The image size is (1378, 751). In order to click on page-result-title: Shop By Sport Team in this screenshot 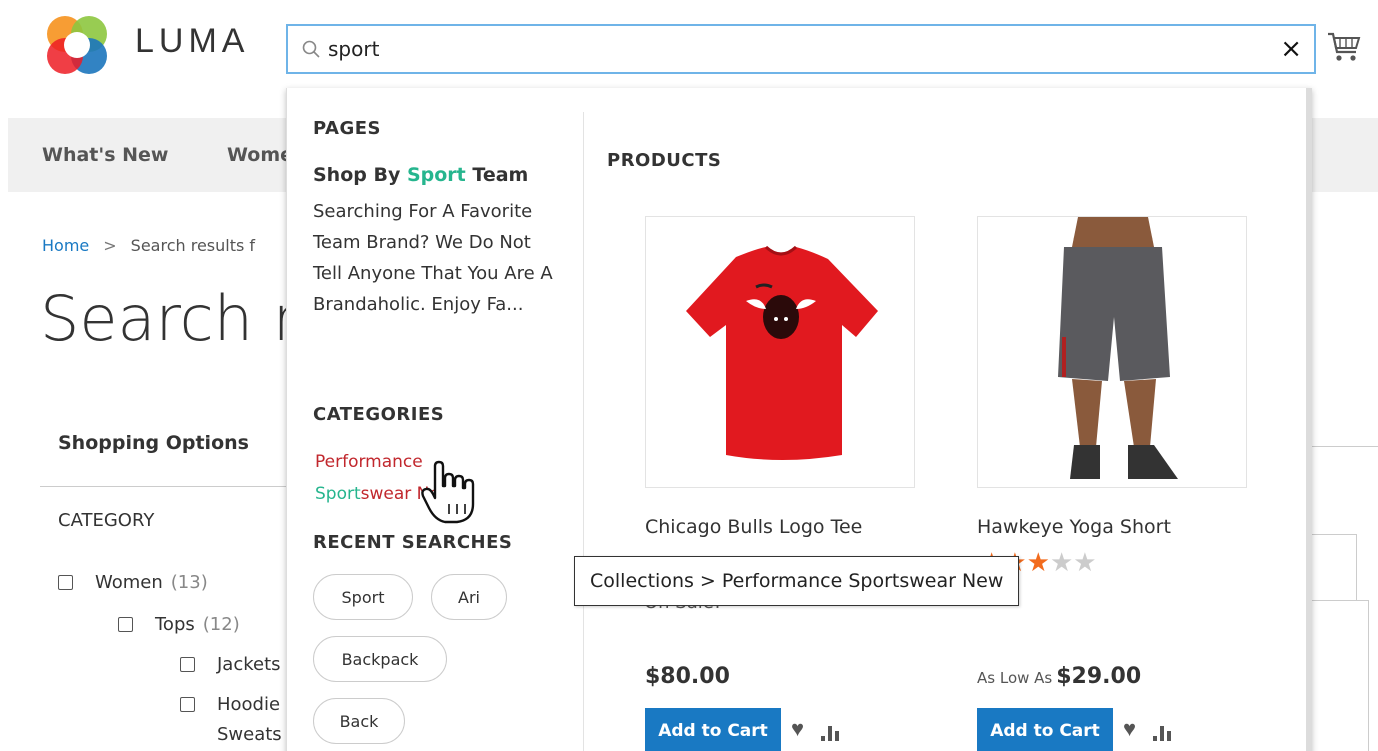, I will do `click(420, 175)`.